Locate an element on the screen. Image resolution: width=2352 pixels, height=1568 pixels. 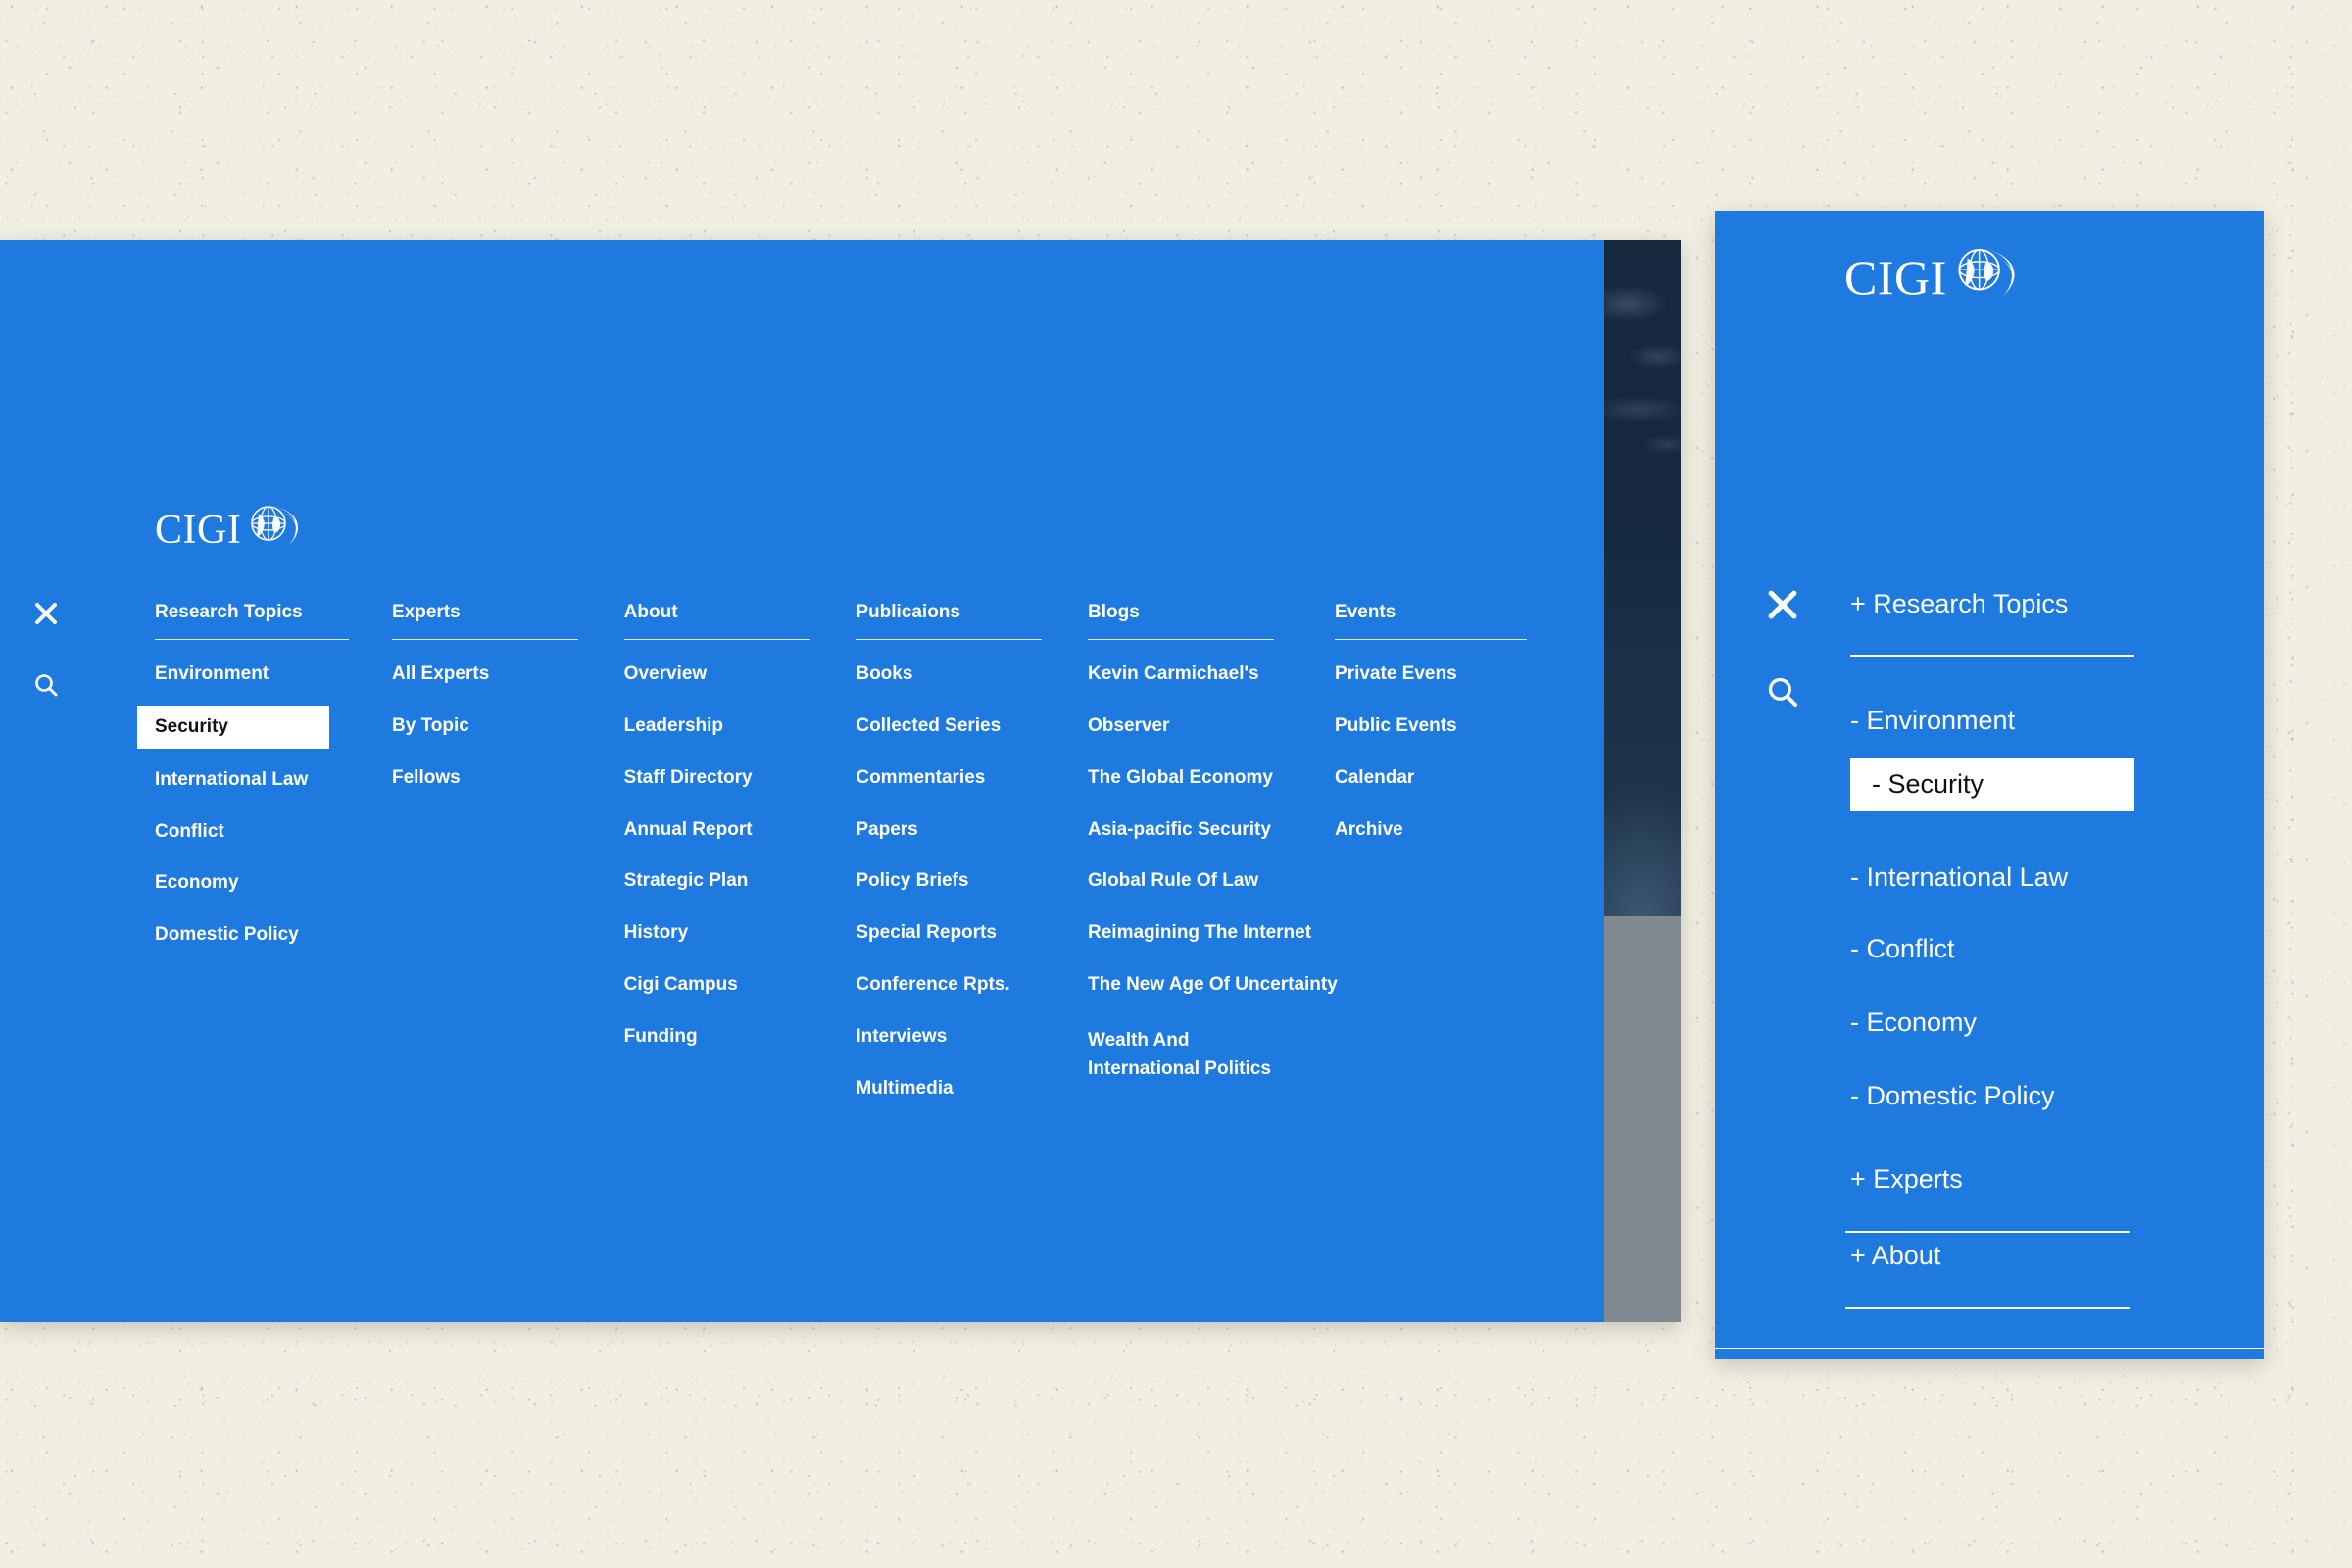
column-heading: Experts is located at coordinates (426, 612).